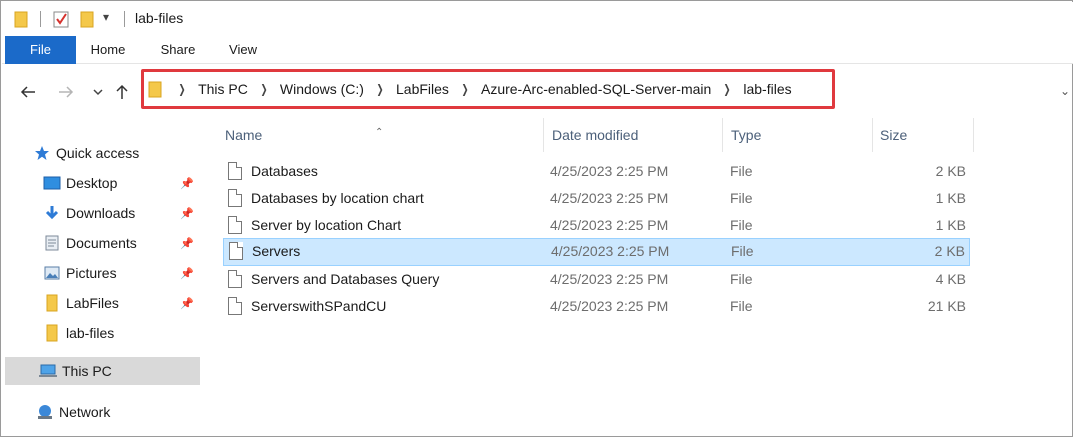 The width and height of the screenshot is (1073, 437). Describe the element at coordinates (40, 50) in the screenshot. I see `tab-file: File` at that location.